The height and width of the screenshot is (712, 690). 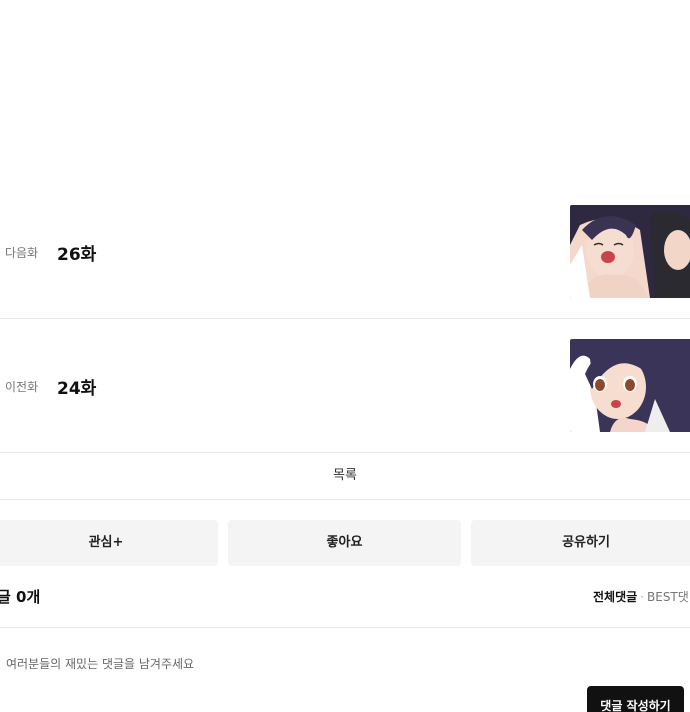 I want to click on episode-list-link: 목록, so click(x=345, y=476).